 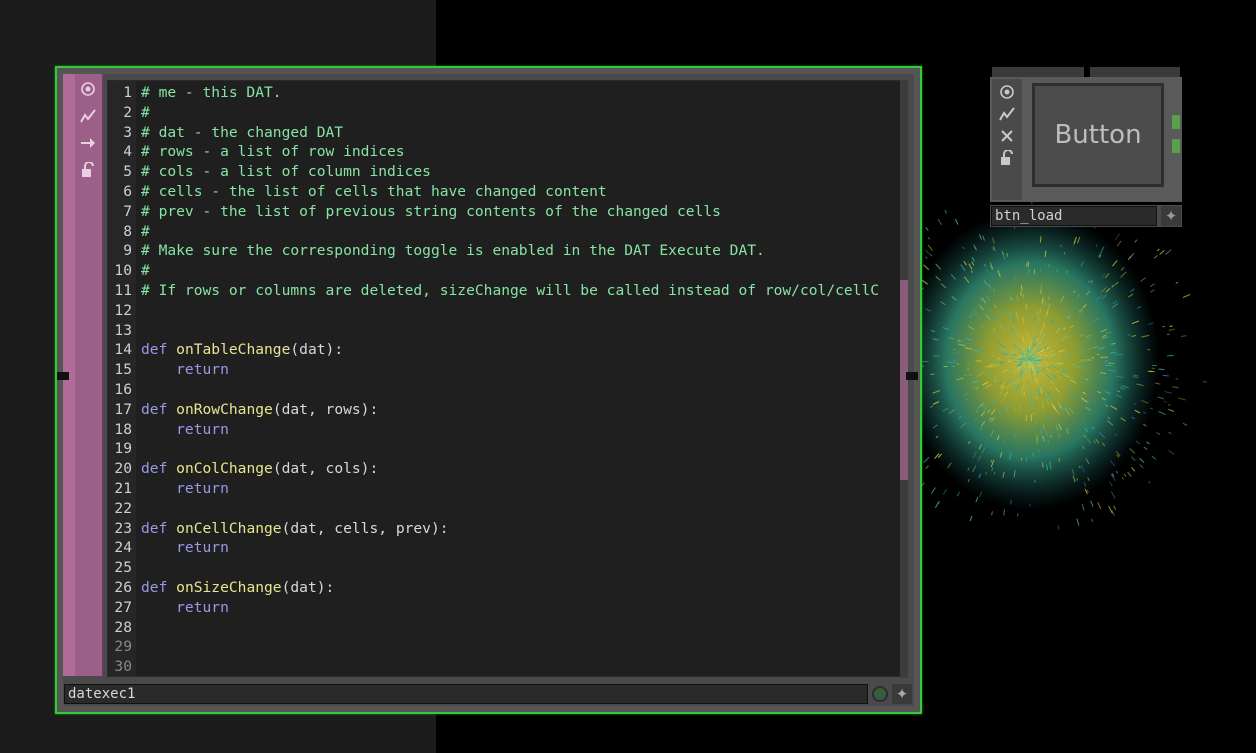 I want to click on line-number: 14, so click(x=123, y=350).